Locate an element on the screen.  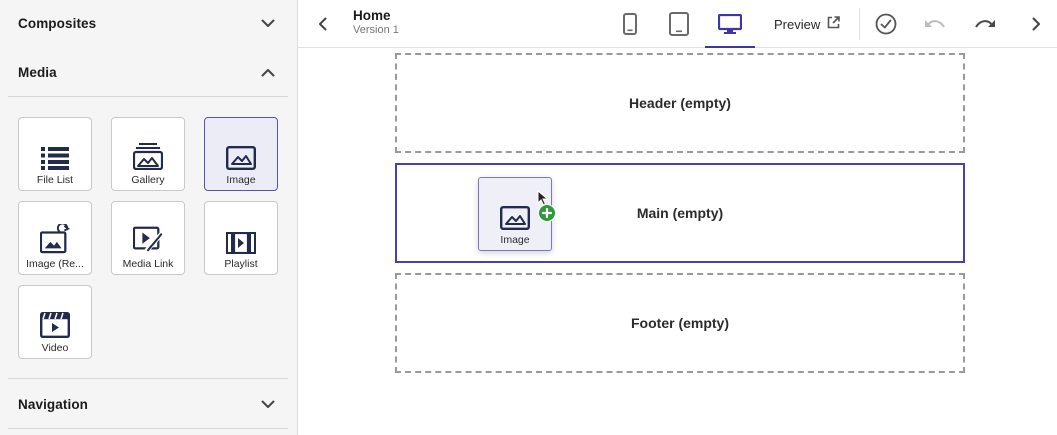
image-responsive-icon is located at coordinates (55, 239).